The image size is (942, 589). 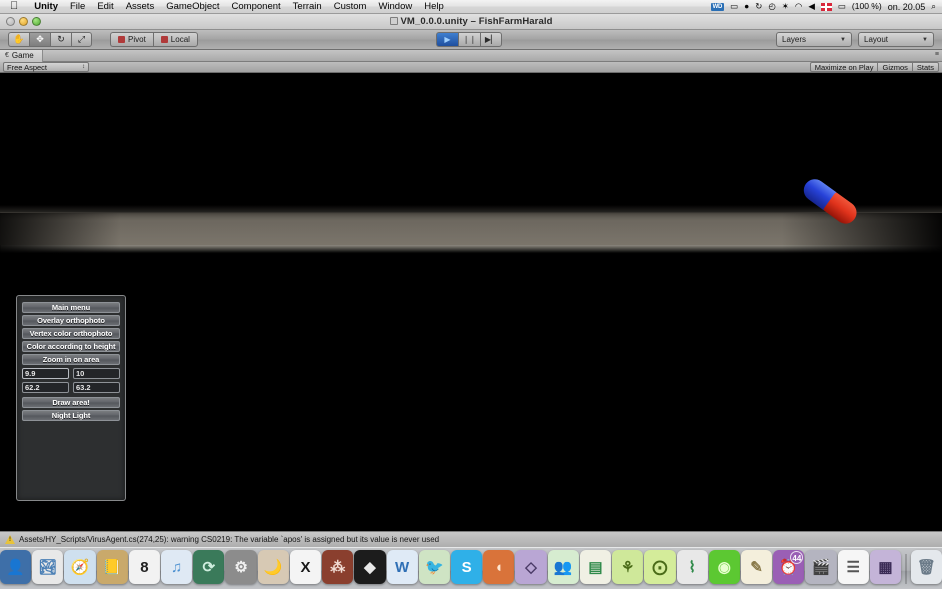 What do you see at coordinates (71, 307) in the screenshot?
I see `main-menu-button: Main menu` at bounding box center [71, 307].